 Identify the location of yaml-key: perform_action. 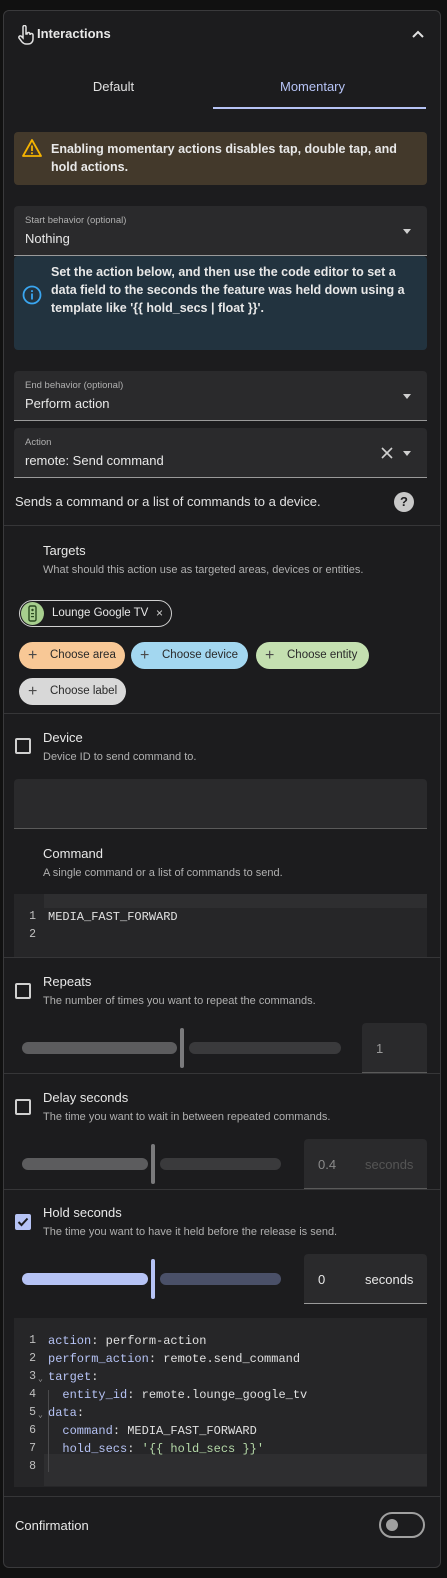
(98, 1359).